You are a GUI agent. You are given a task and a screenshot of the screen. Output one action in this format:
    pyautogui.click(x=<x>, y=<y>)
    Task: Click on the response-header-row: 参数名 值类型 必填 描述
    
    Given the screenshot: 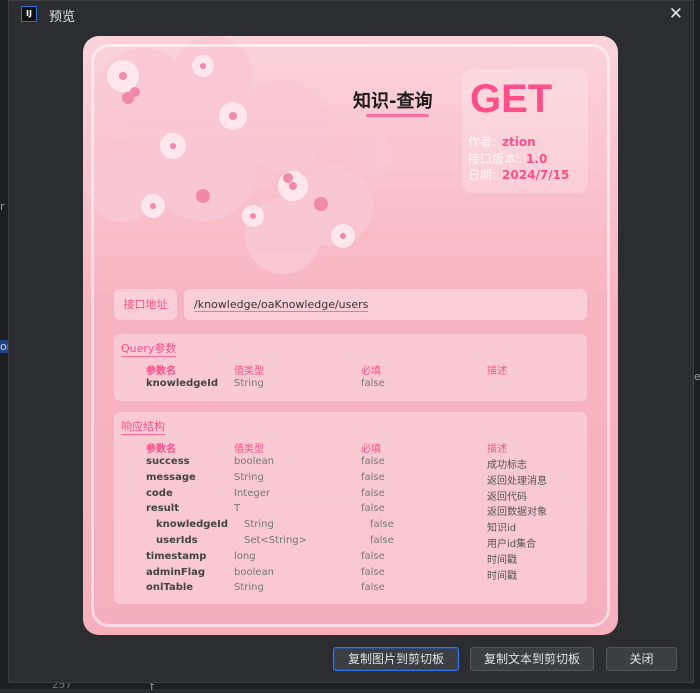 What is the action you would take?
    pyautogui.click(x=350, y=448)
    